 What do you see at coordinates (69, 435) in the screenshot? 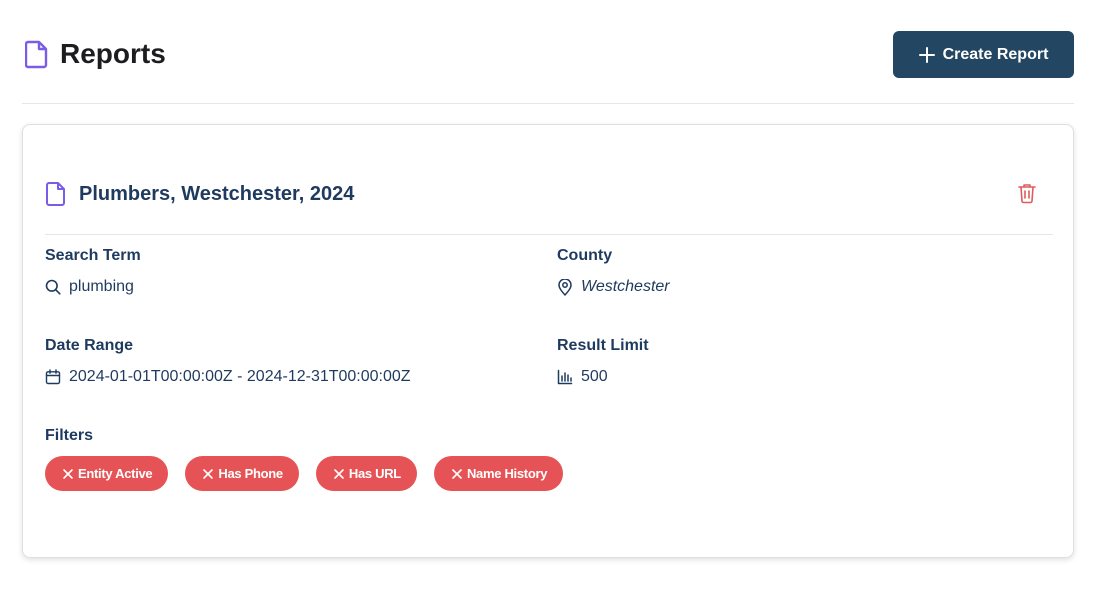
I see `filters-label: Filters` at bounding box center [69, 435].